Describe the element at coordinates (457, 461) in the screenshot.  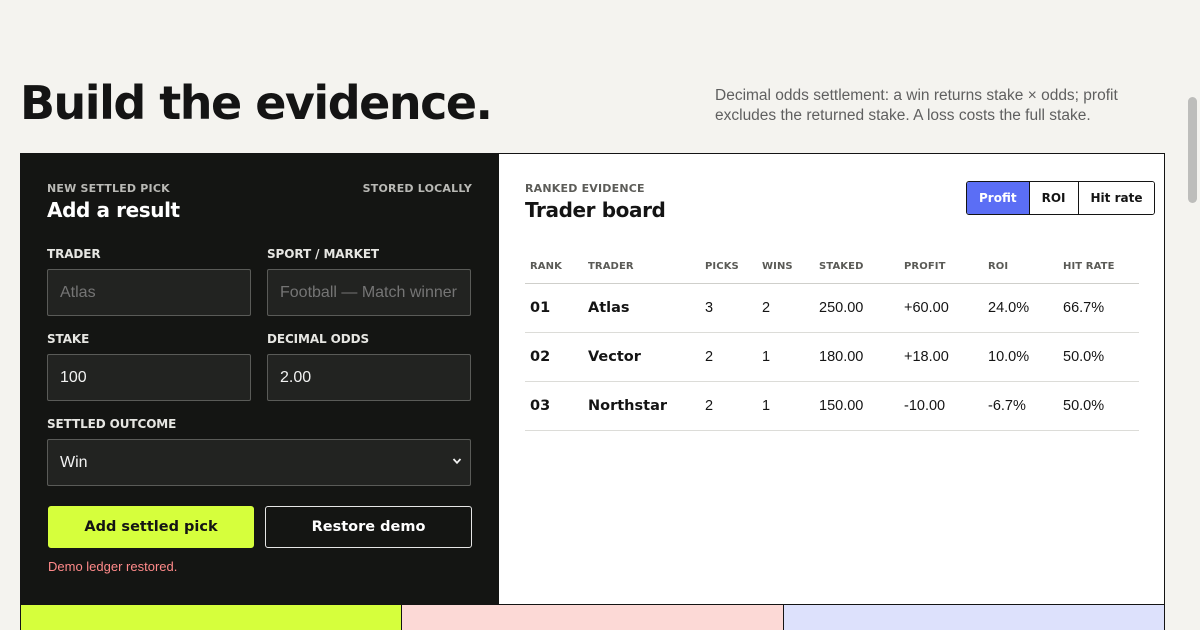
I see `chevron-down-icon` at that location.